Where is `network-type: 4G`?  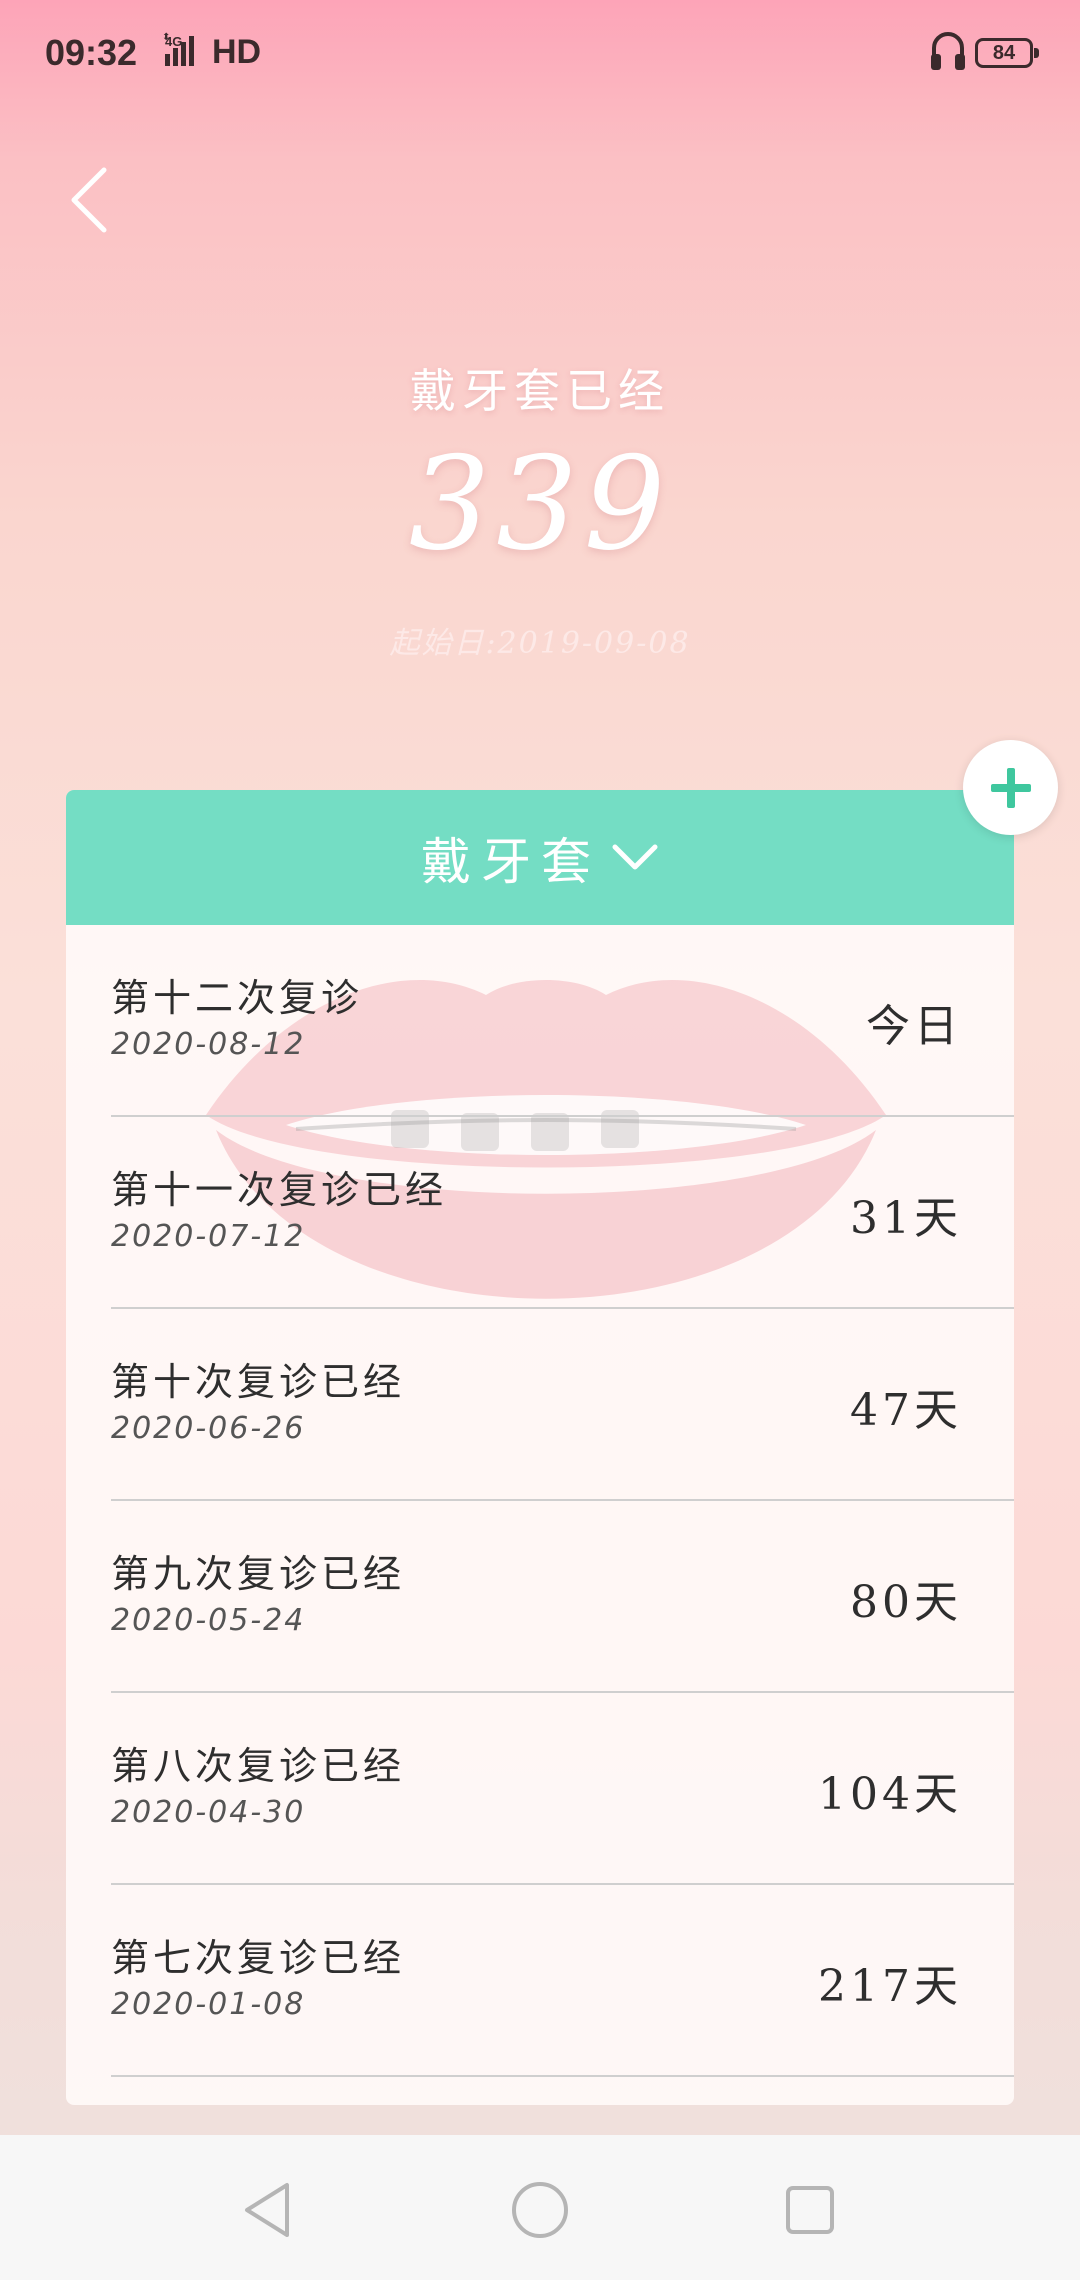 network-type: 4G is located at coordinates (173, 41).